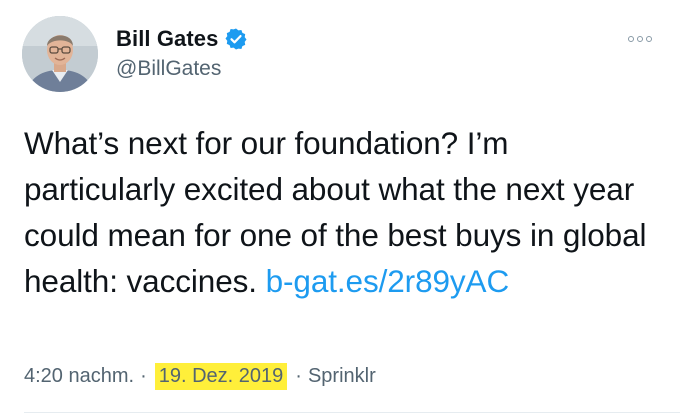 The height and width of the screenshot is (418, 680). I want to click on tweet-link: b-gat.es/2r89yAC, so click(388, 281).